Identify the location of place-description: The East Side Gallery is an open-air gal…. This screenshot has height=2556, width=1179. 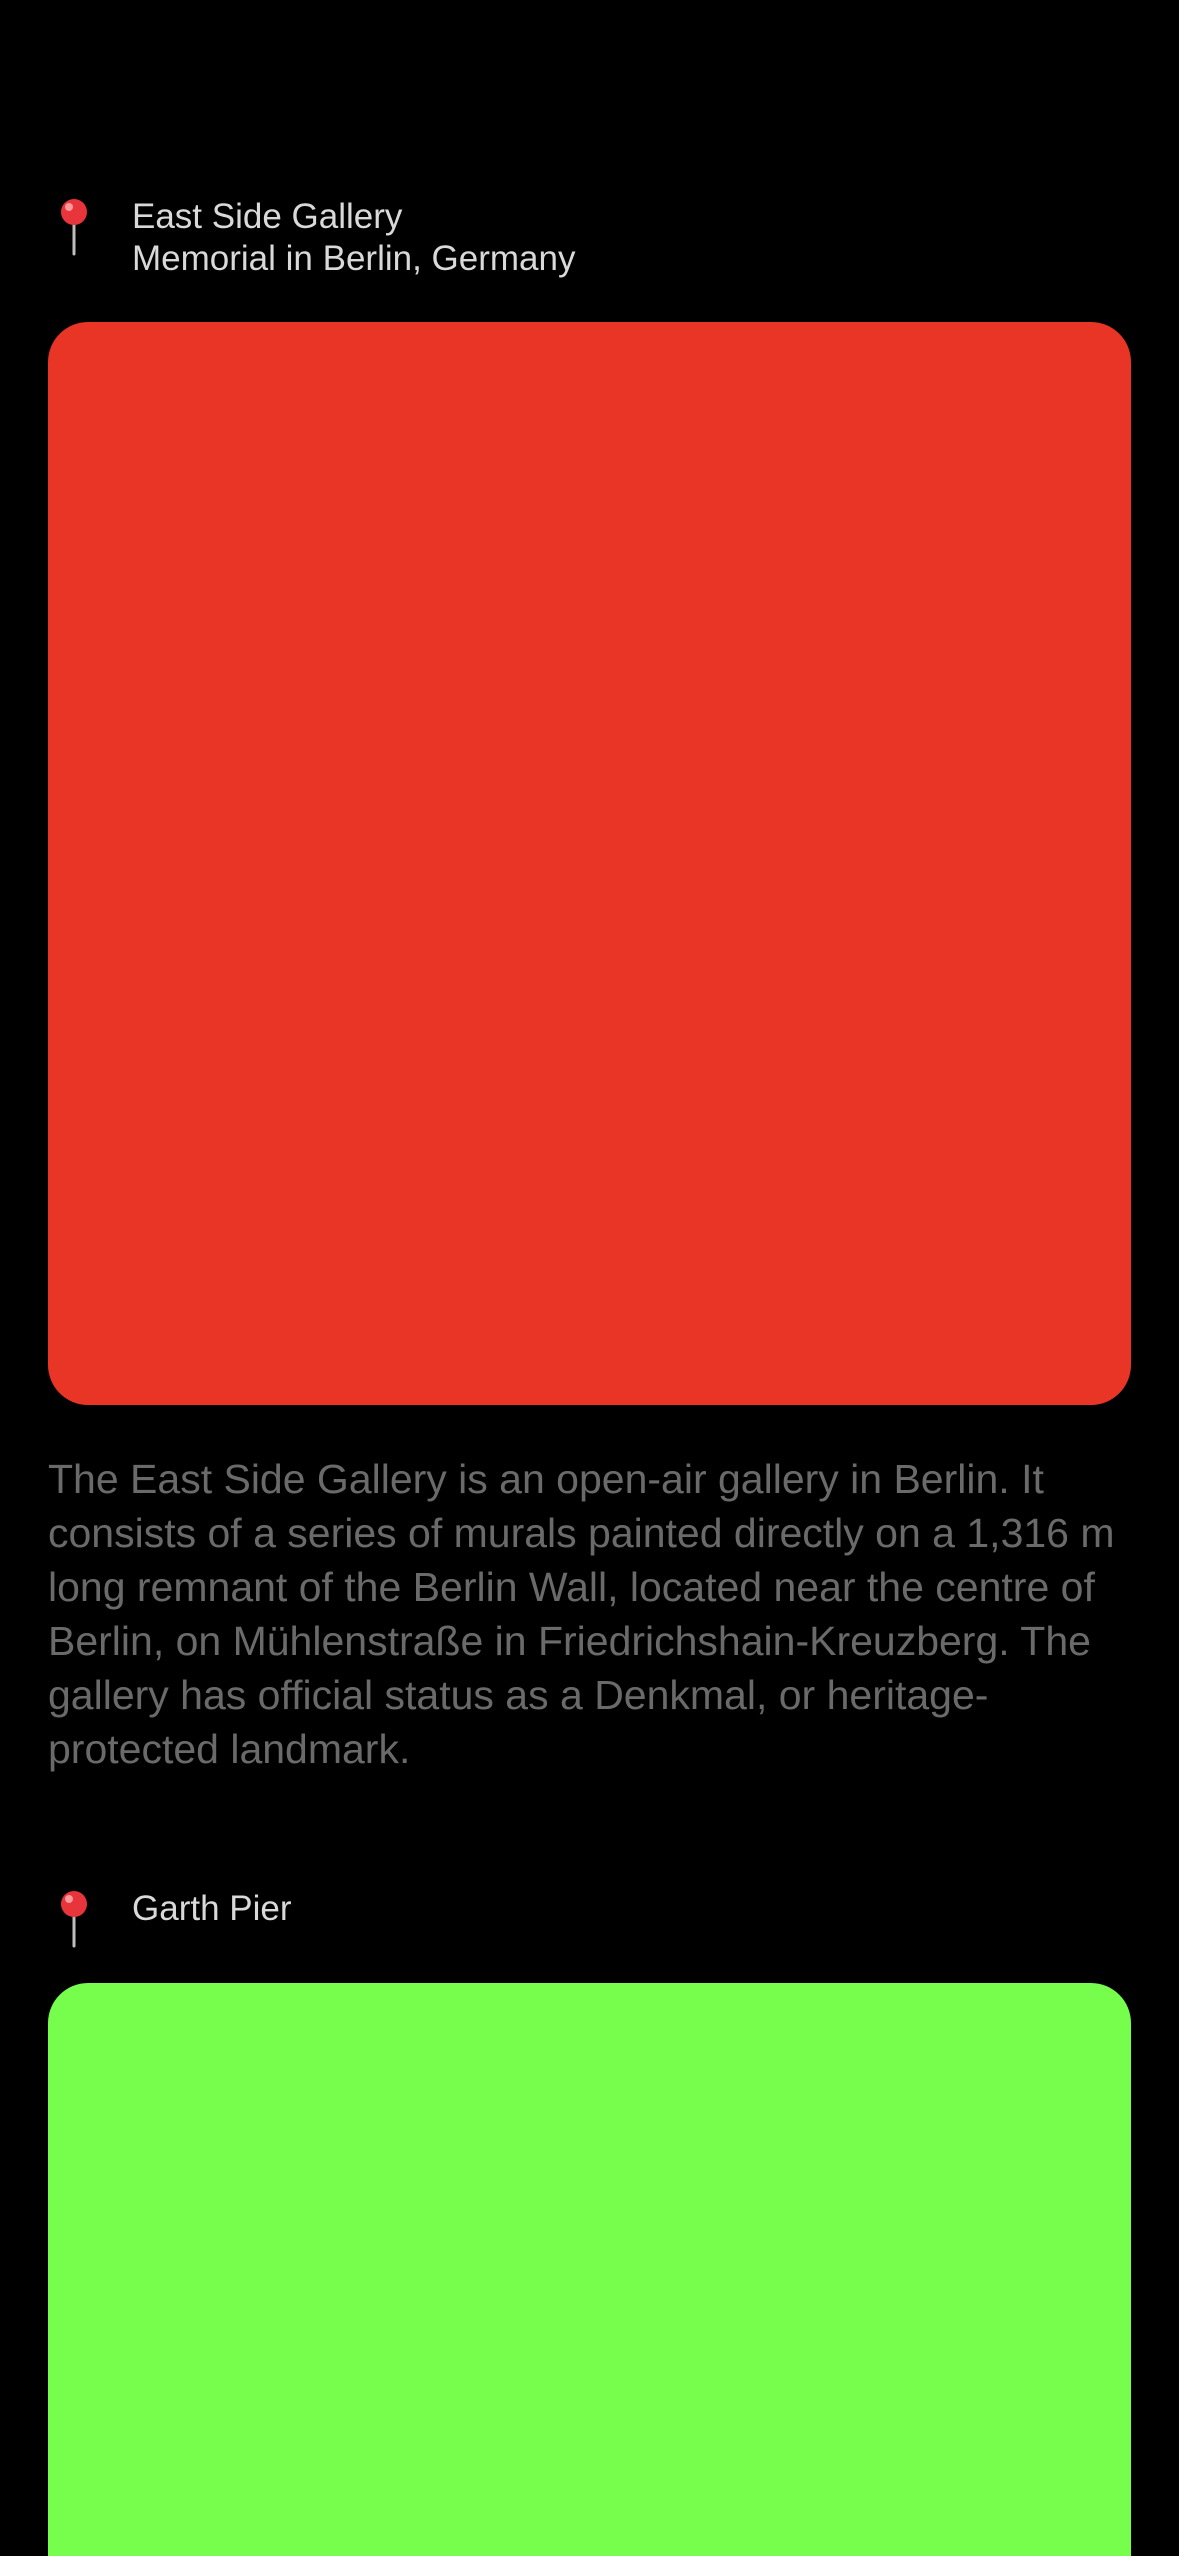
(581, 1614).